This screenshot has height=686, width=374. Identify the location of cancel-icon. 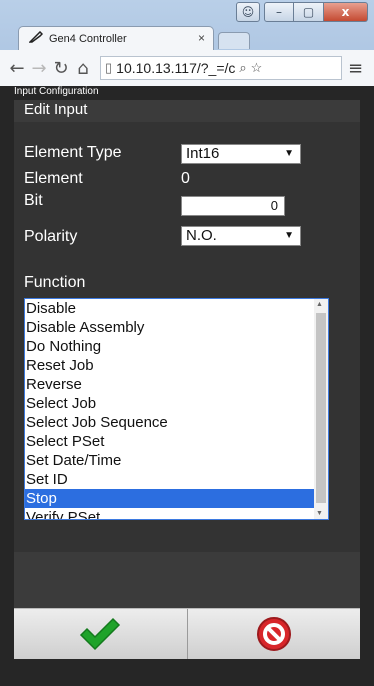
(273, 634).